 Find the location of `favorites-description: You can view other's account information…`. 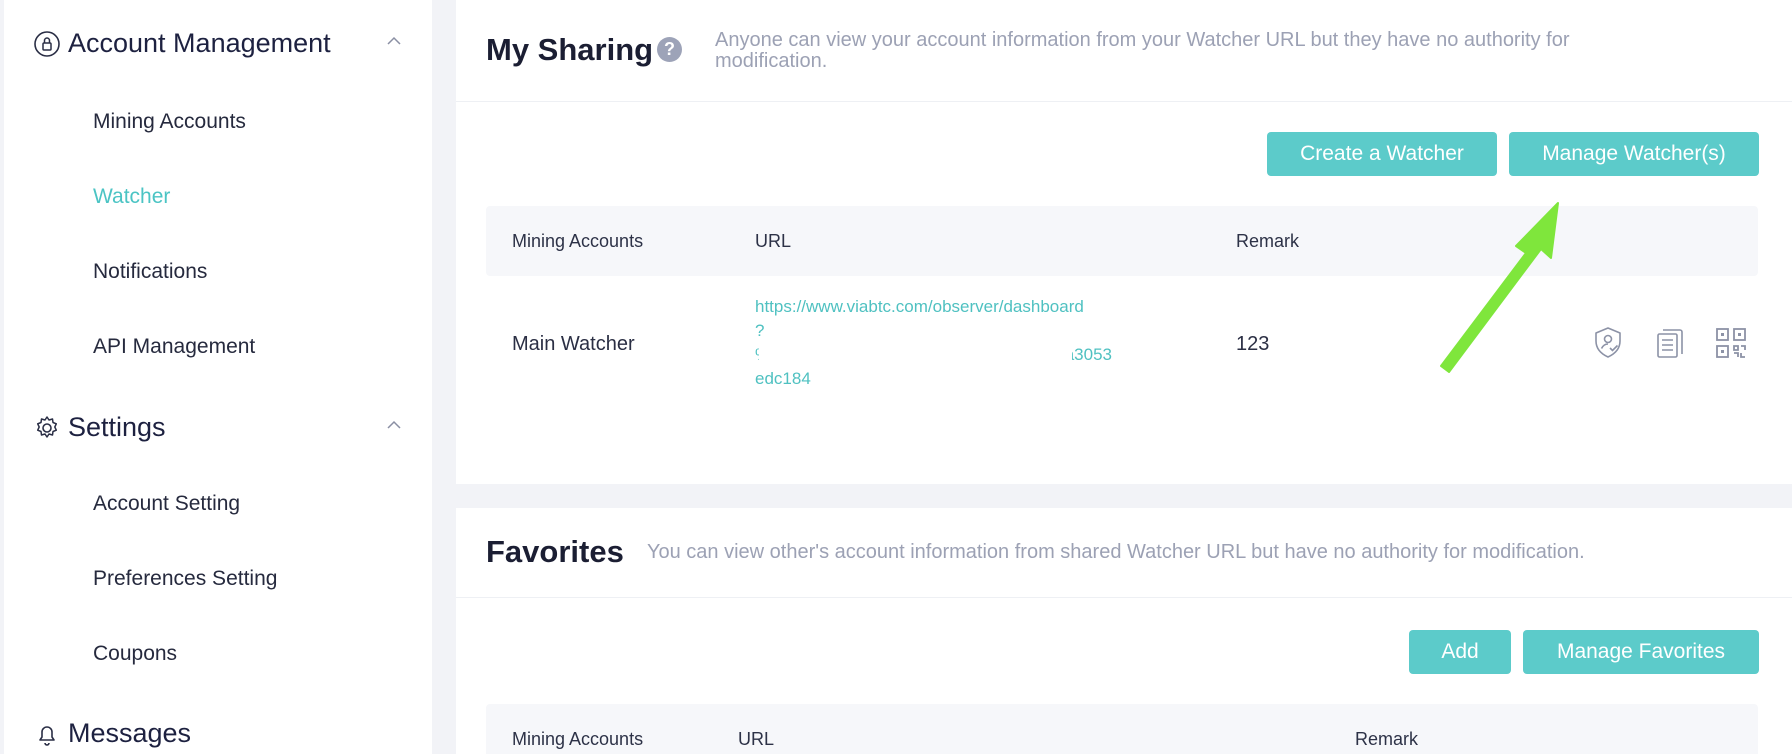

favorites-description: You can view other's account information… is located at coordinates (1116, 552).